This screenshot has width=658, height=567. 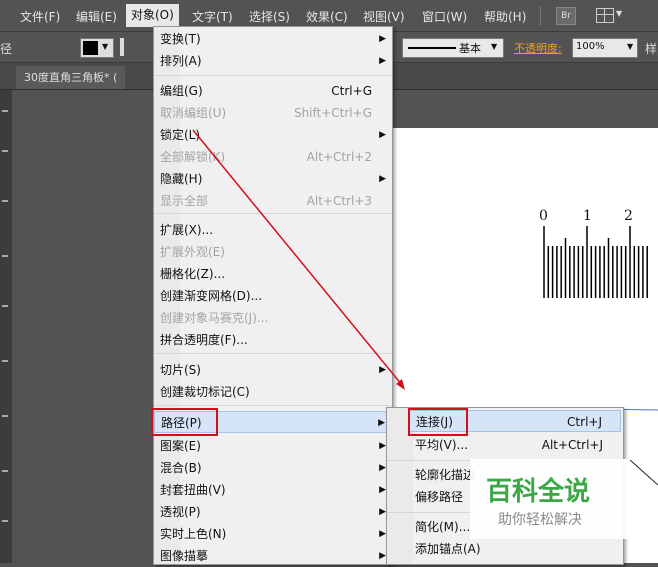 What do you see at coordinates (540, 520) in the screenshot?
I see `watermark-subtitle: 助你轻松解决` at bounding box center [540, 520].